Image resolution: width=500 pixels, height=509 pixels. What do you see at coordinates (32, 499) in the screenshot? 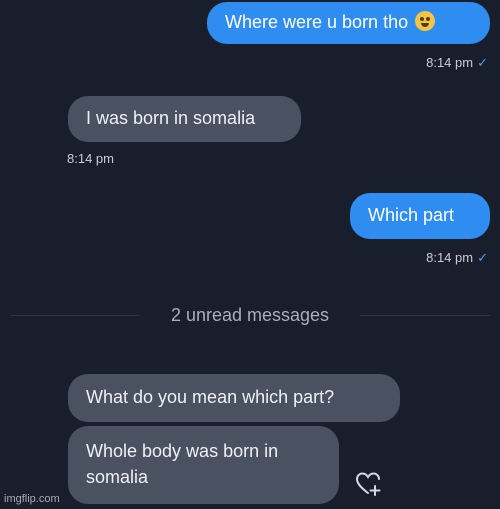
I see `watermark: imgflip.com` at bounding box center [32, 499].